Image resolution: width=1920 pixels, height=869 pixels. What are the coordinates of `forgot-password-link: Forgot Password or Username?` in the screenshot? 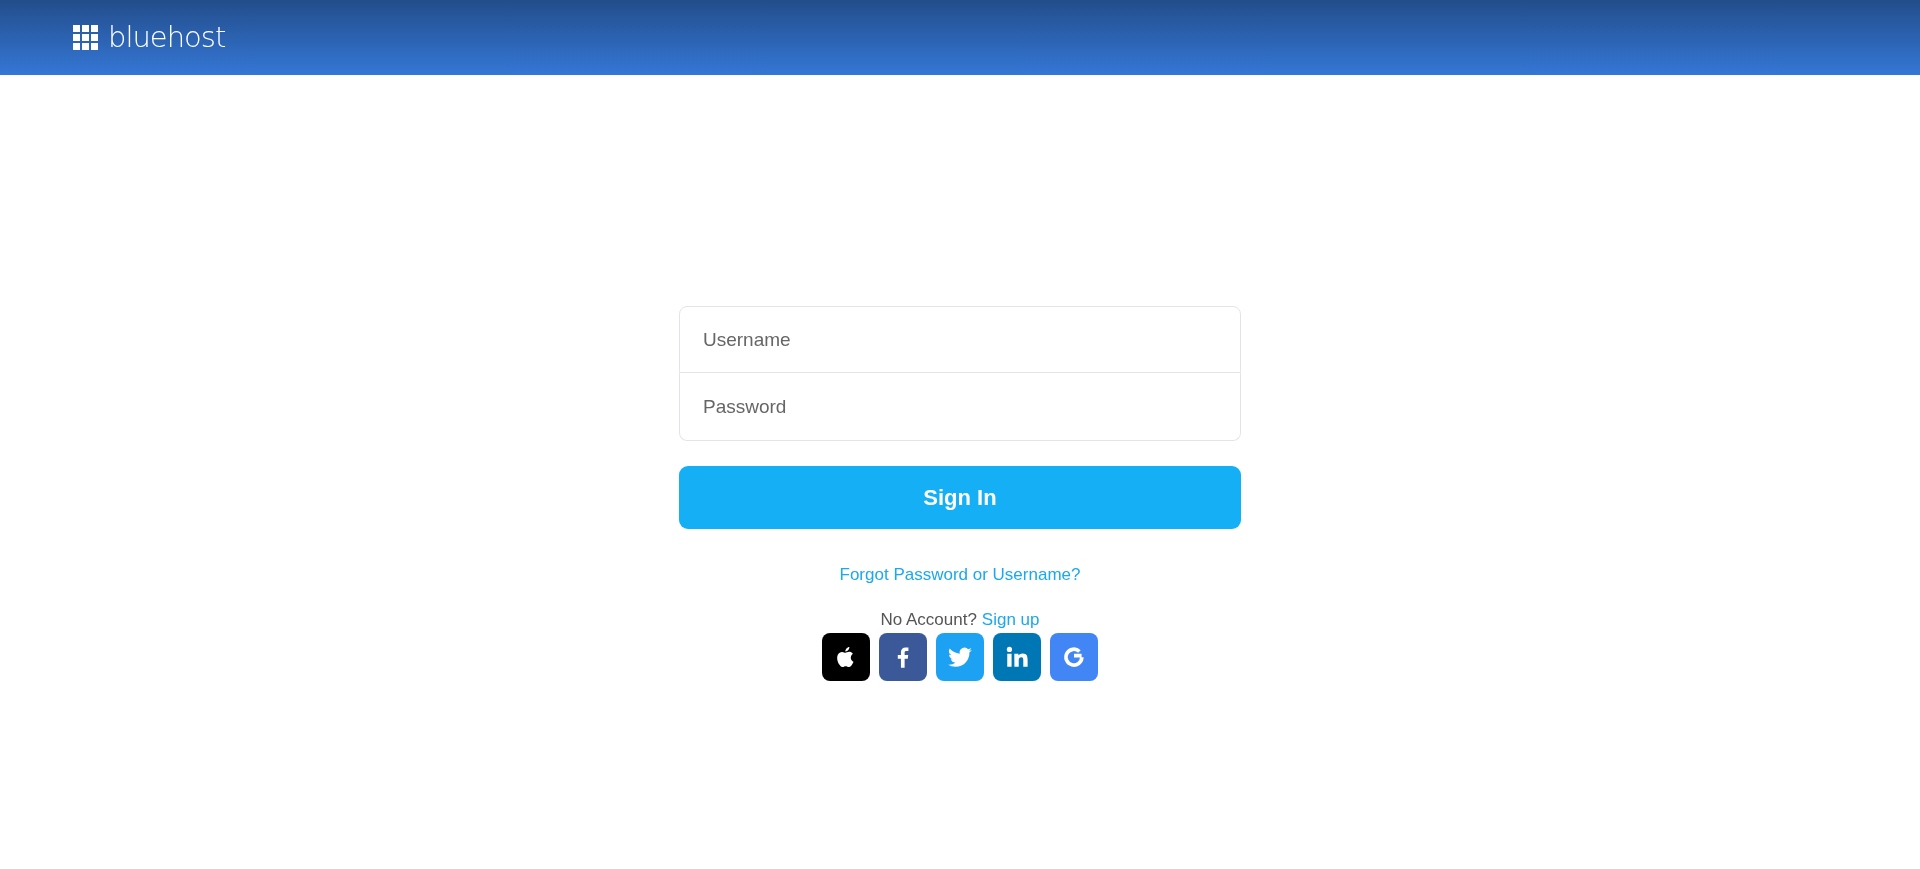 It's located at (960, 575).